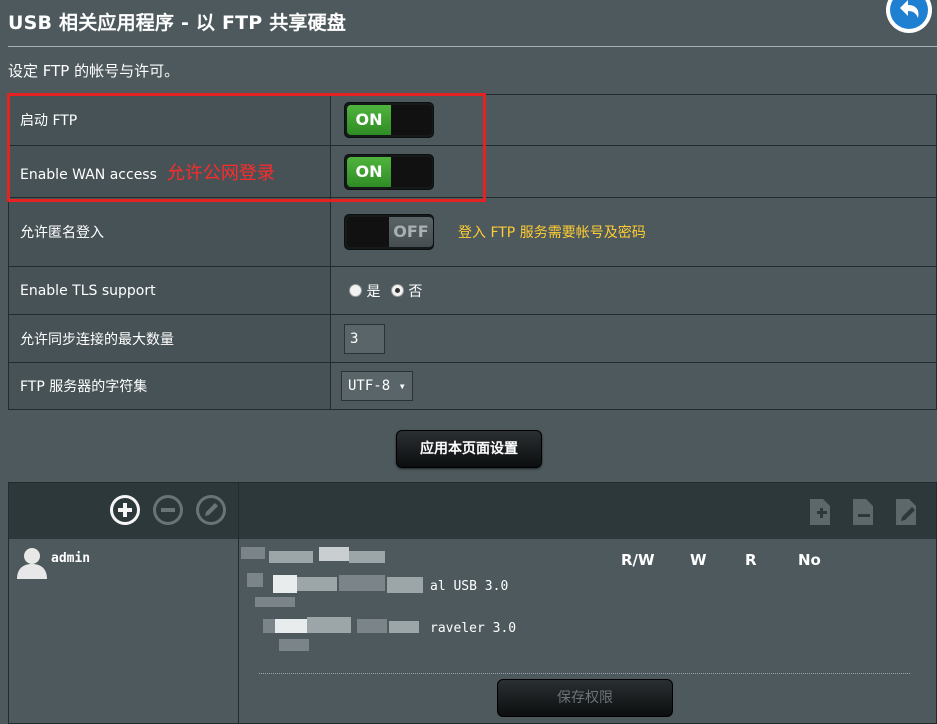 This screenshot has width=937, height=724. I want to click on title-divider, so click(472, 46).